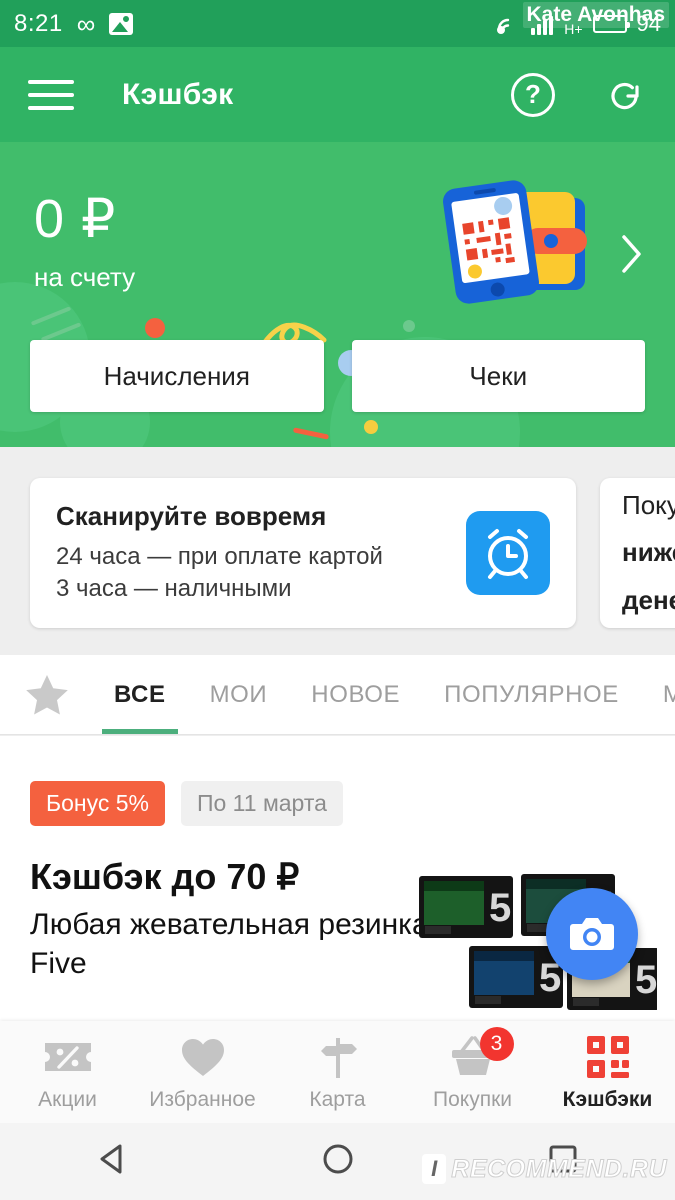 The width and height of the screenshot is (675, 1200). Describe the element at coordinates (261, 803) in the screenshot. I see `valid-until-badge: По 11 марта` at that location.